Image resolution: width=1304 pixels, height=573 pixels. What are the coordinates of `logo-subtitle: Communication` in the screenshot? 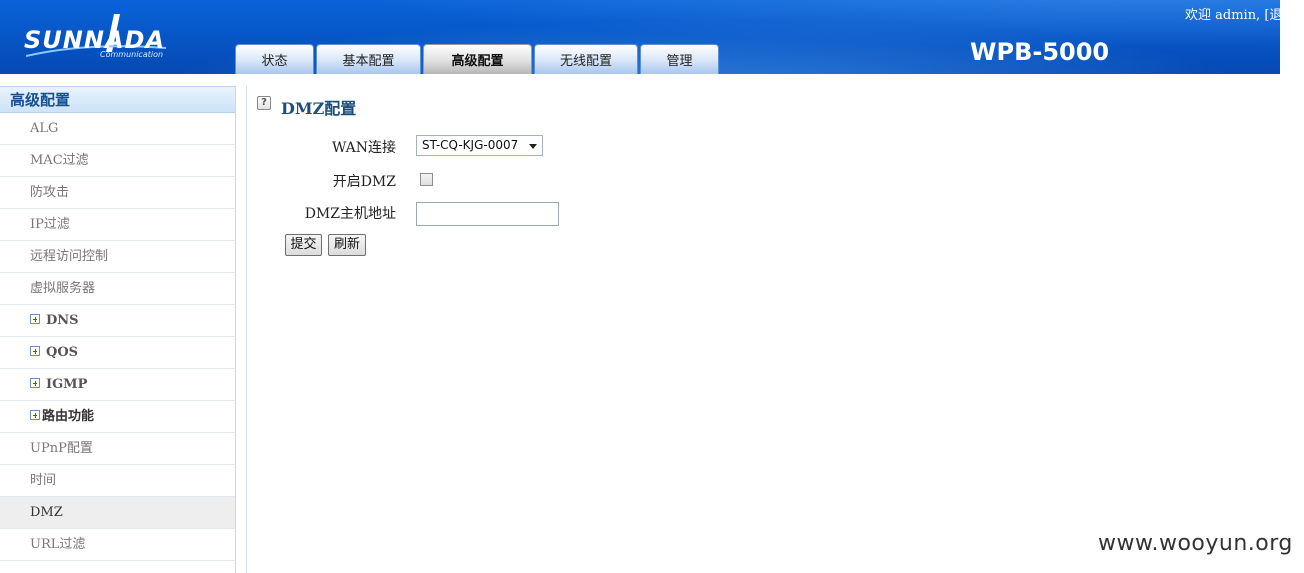 It's located at (132, 54).